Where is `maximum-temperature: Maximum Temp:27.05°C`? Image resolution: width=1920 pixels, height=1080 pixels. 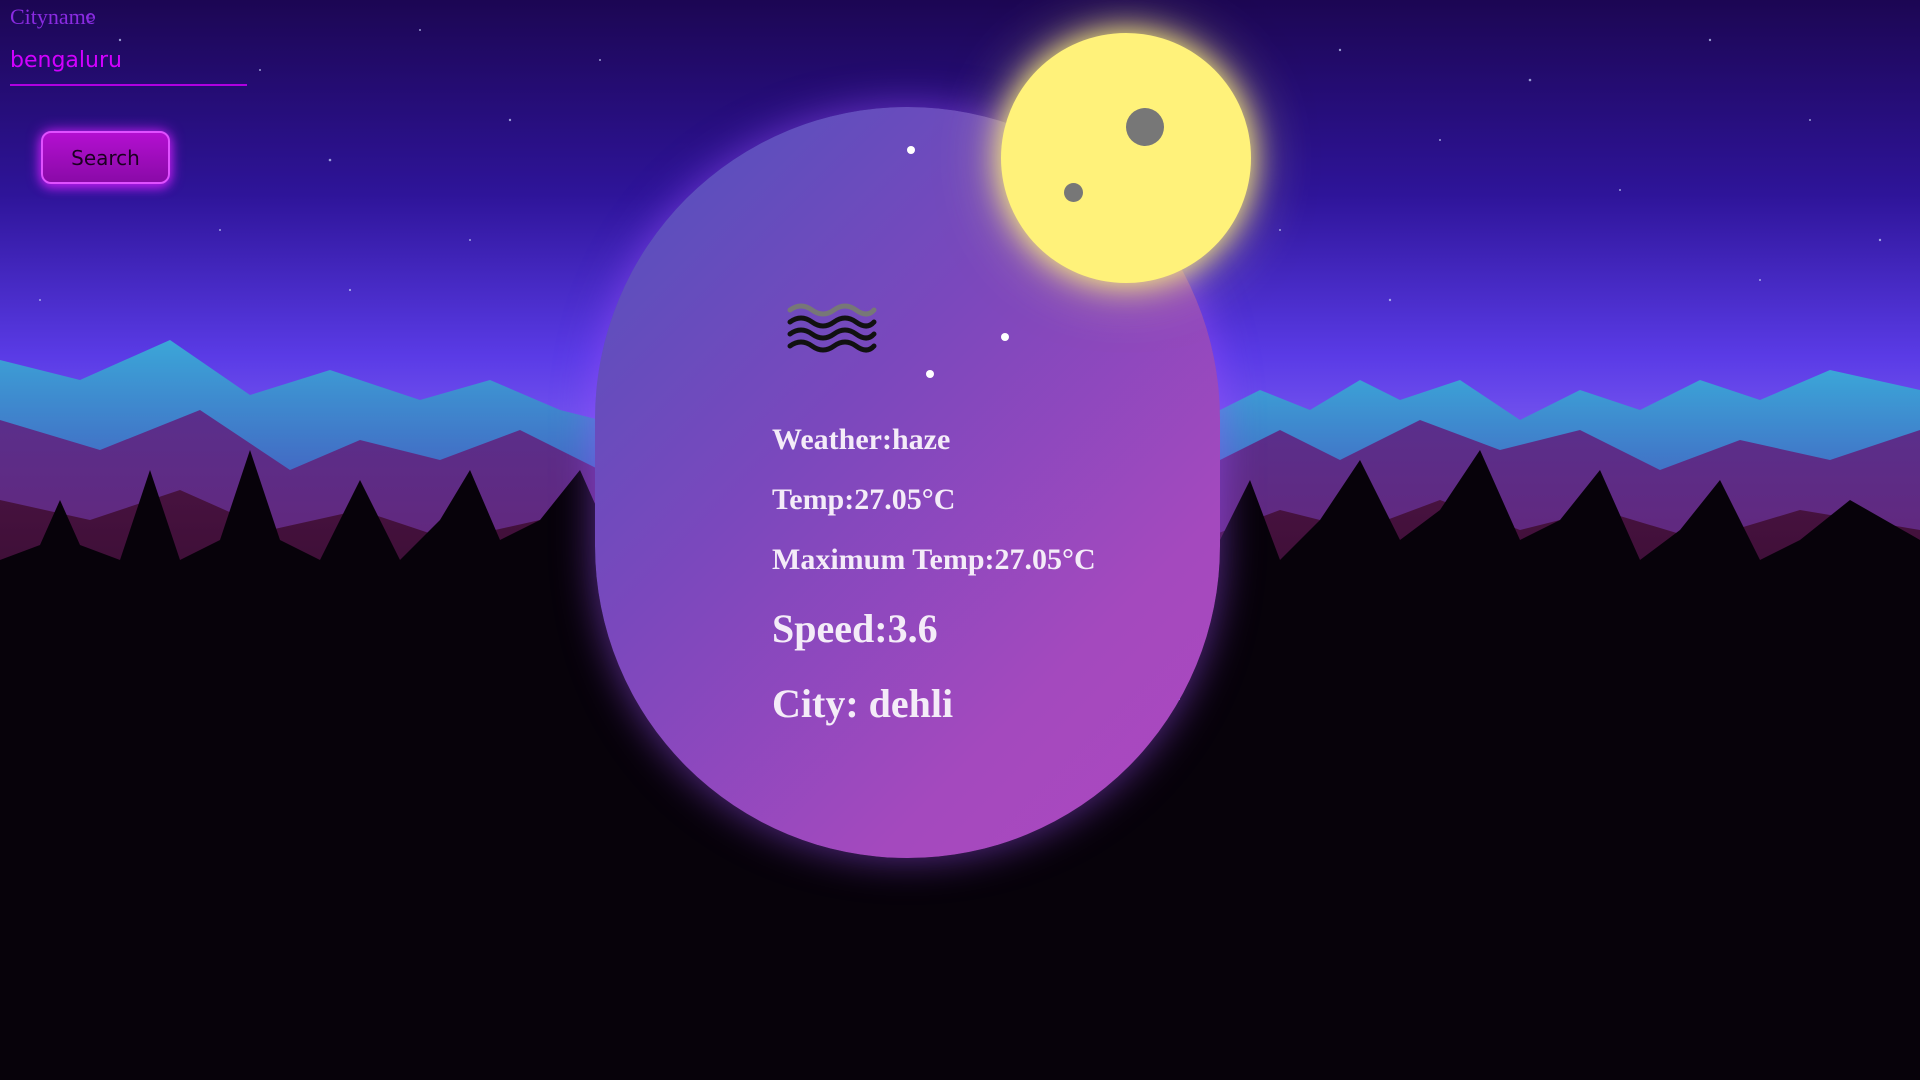
maximum-temperature: Maximum Temp:27.05°C is located at coordinates (934, 559).